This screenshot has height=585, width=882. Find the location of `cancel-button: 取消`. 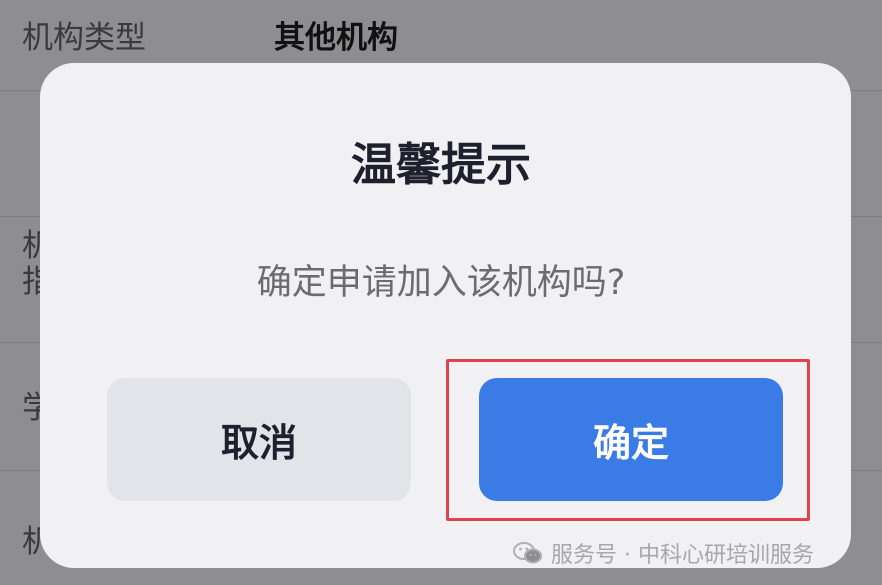

cancel-button: 取消 is located at coordinates (259, 439).